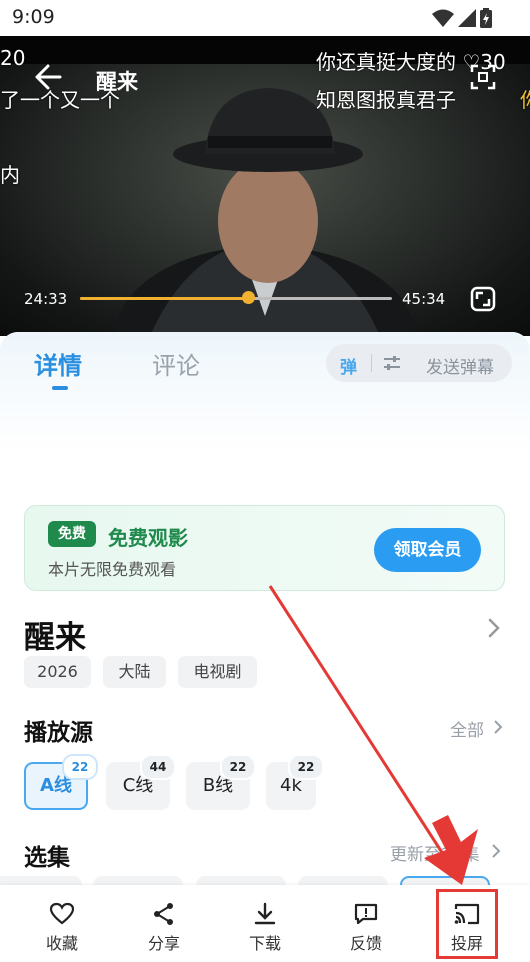 This screenshot has width=530, height=962. I want to click on heart-icon, so click(62, 913).